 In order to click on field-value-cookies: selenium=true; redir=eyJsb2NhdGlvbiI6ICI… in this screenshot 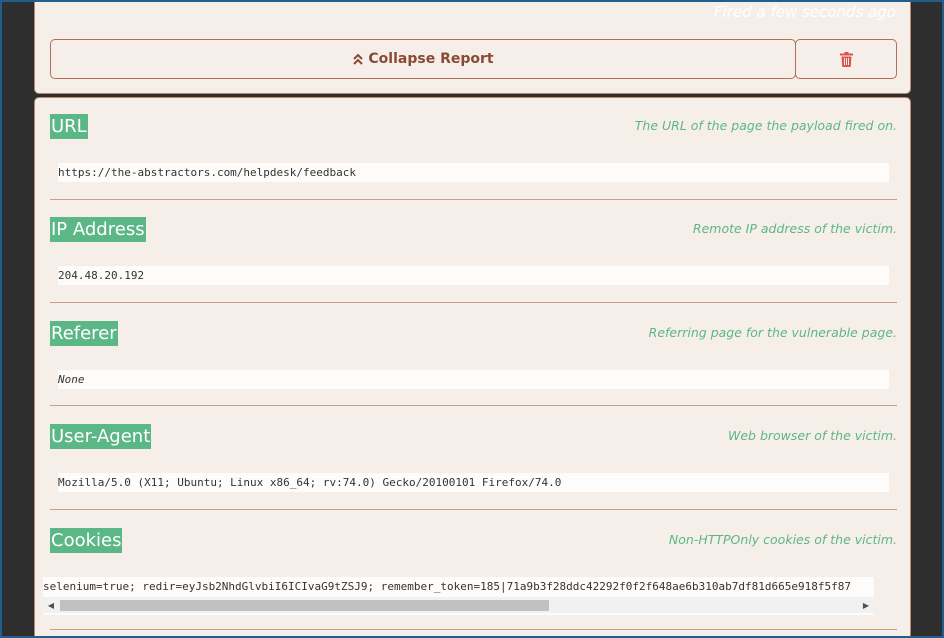, I will do `click(458, 587)`.